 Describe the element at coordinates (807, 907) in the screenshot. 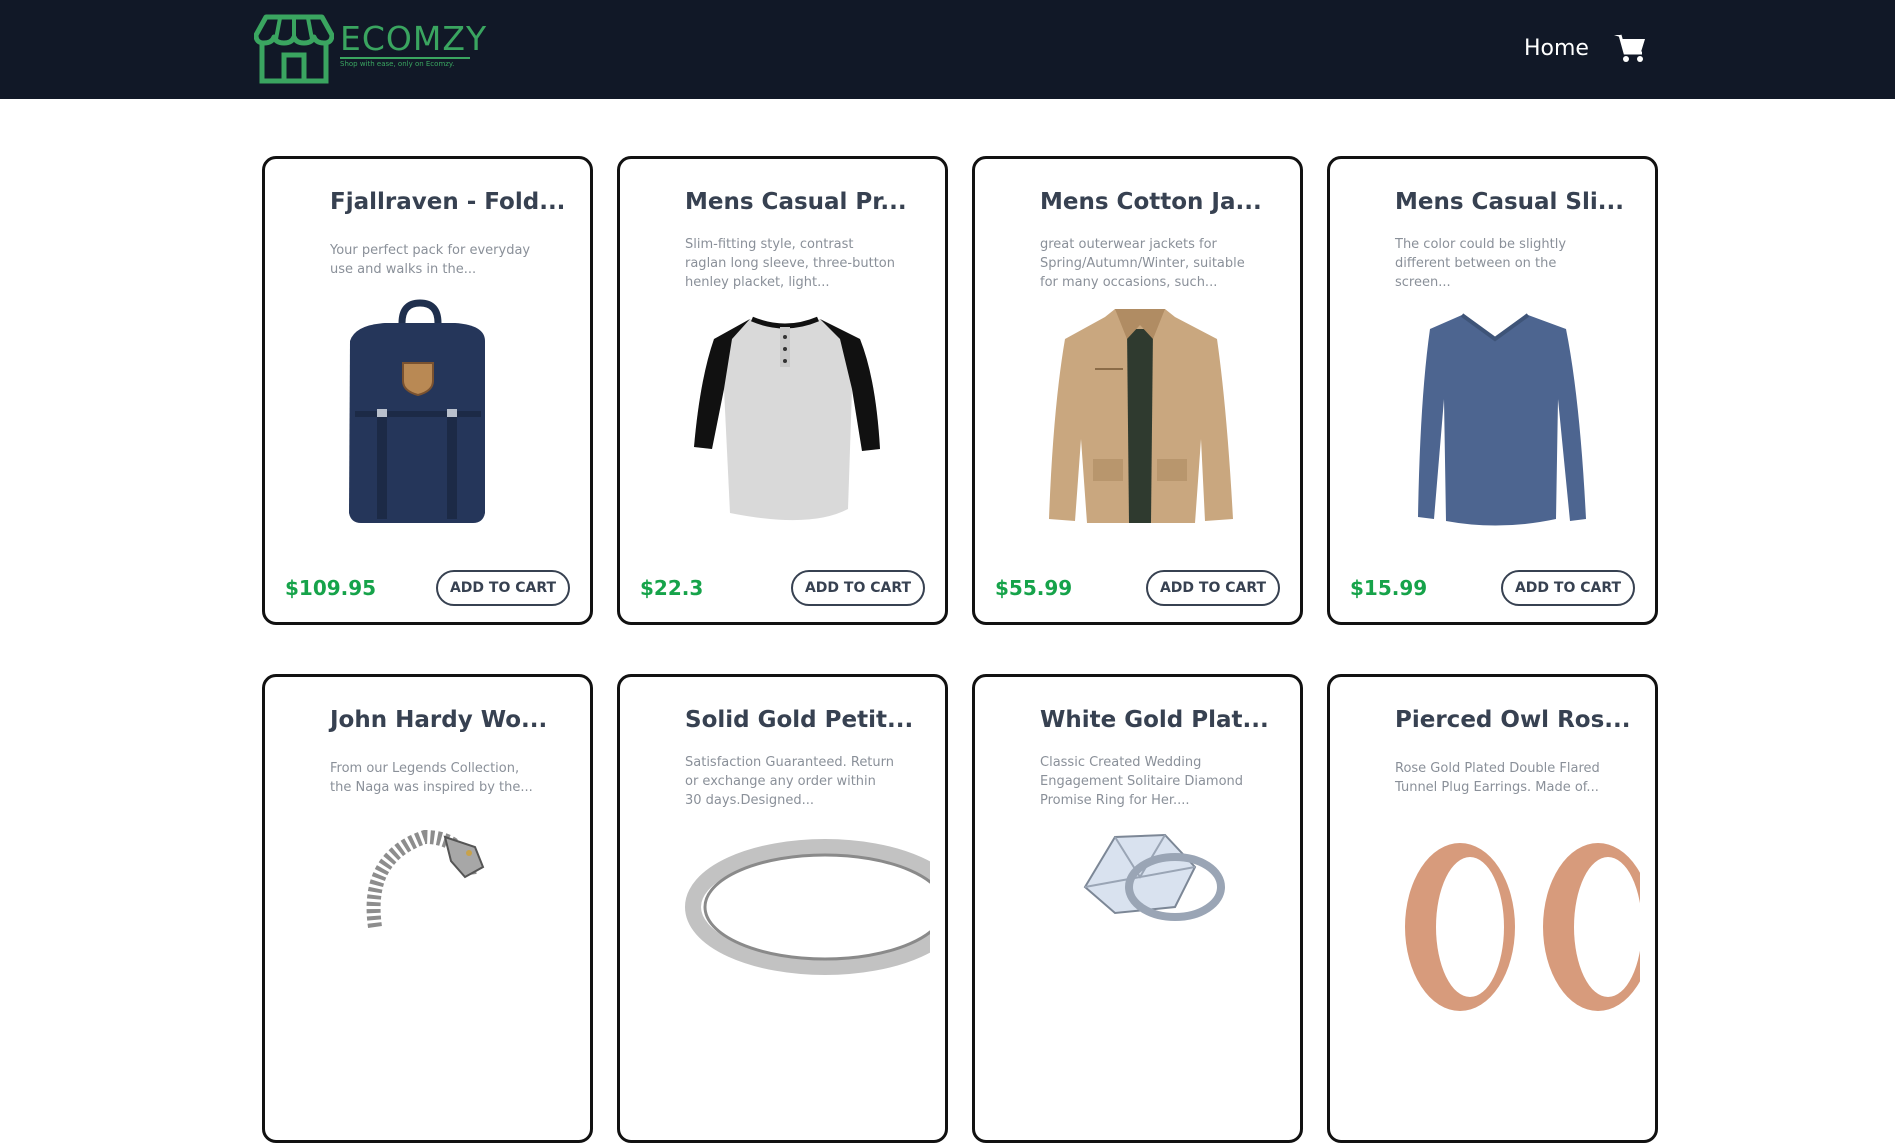

I see `gold-ring-image` at that location.